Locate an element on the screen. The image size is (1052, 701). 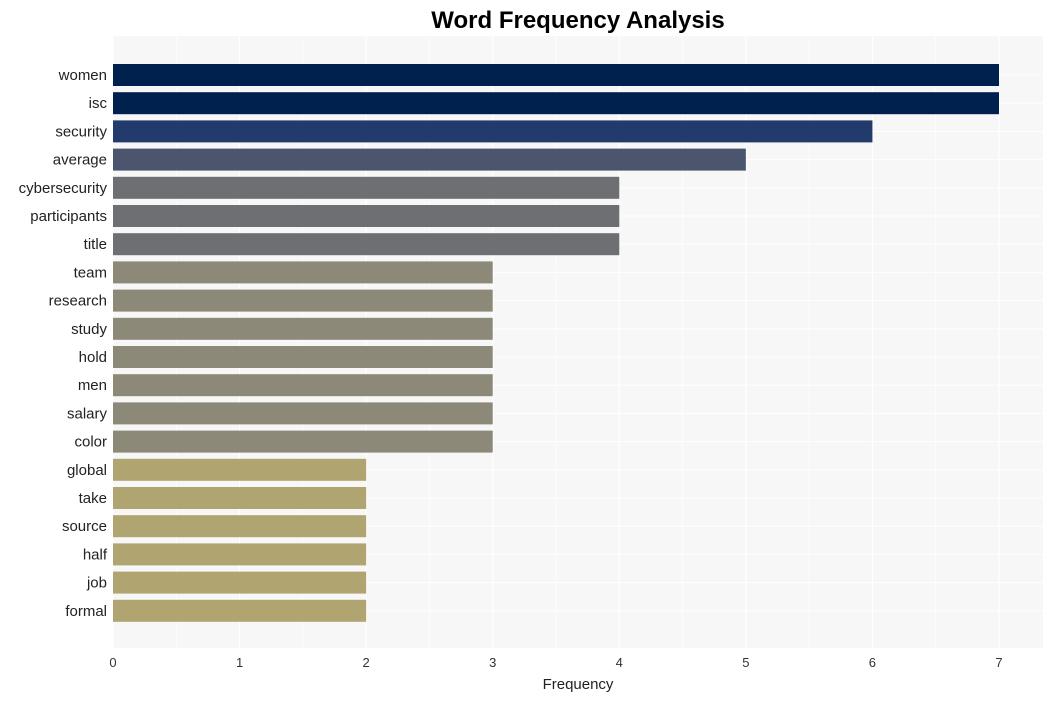
bar-men is located at coordinates (303, 385).